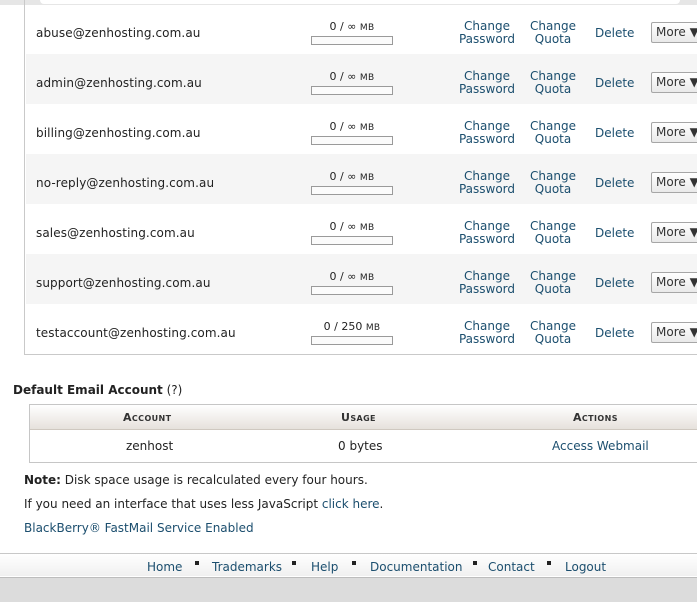 This screenshot has width=697, height=602. What do you see at coordinates (125, 183) in the screenshot?
I see `account-email: no-reply@zenhosting.com.au` at bounding box center [125, 183].